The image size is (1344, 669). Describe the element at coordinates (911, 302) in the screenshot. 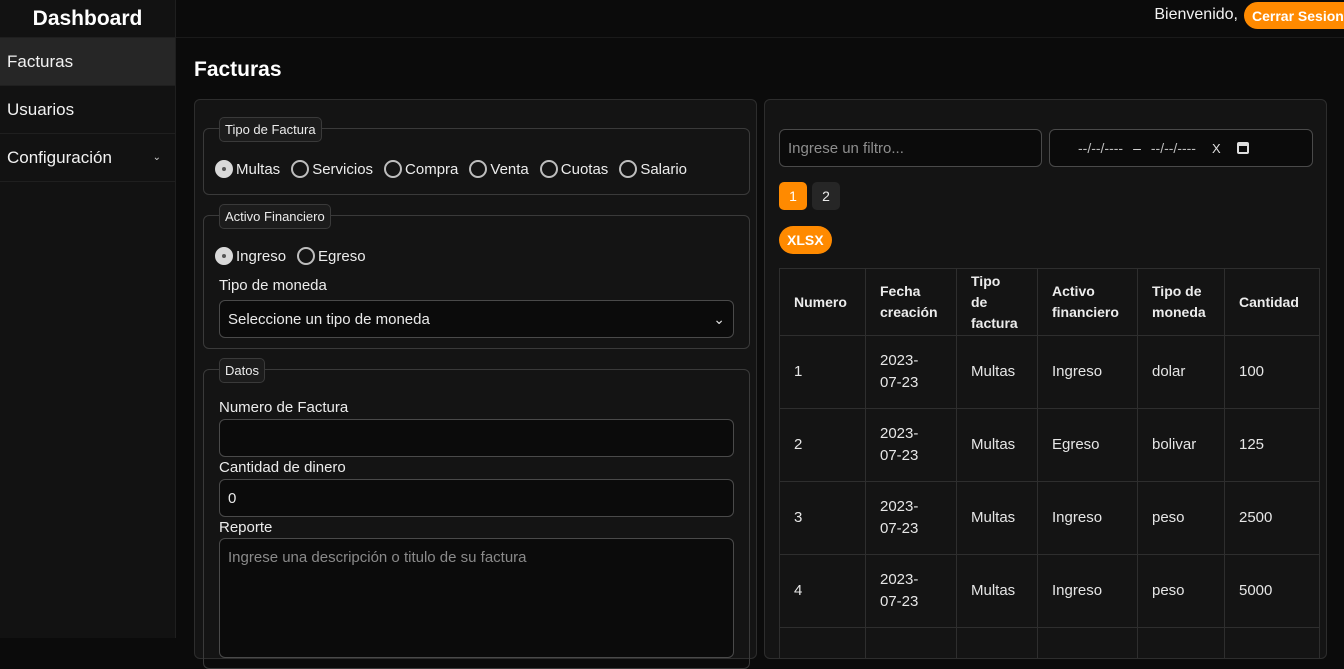

I see `column-header-fecha: Fecha creación` at that location.